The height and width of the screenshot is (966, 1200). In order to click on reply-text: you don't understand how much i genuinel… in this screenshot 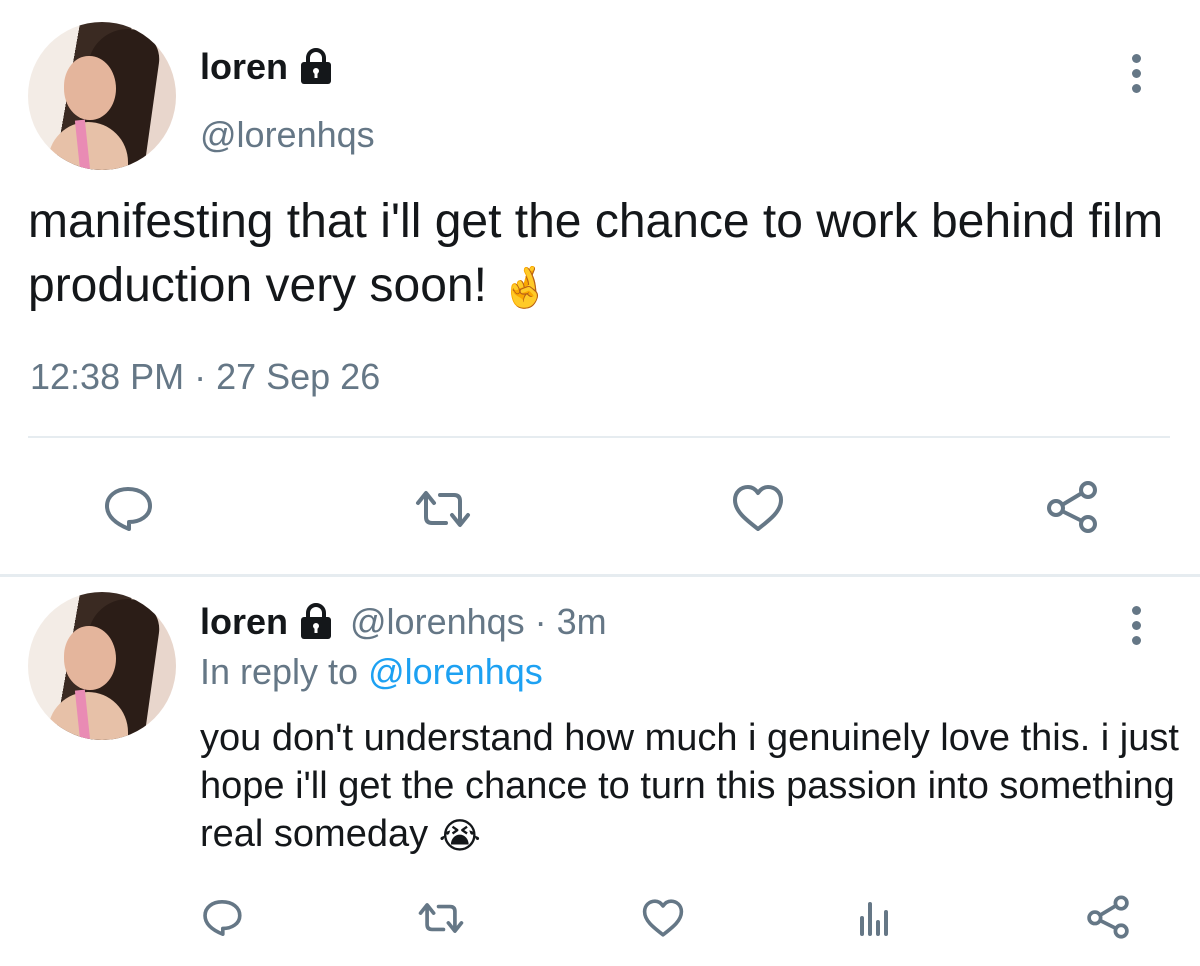, I will do `click(689, 786)`.